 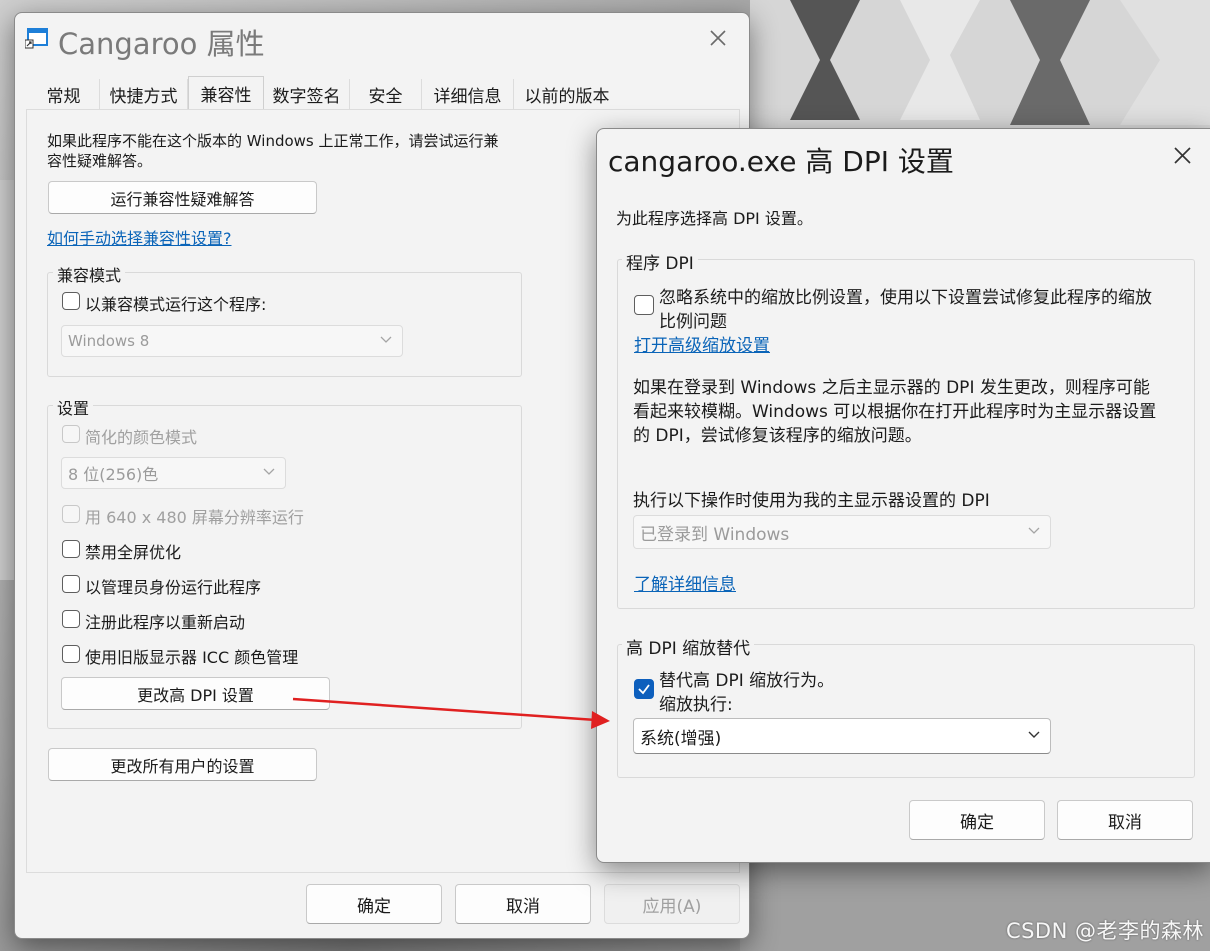 I want to click on tab-compatibility: 兼容性, so click(x=226, y=93).